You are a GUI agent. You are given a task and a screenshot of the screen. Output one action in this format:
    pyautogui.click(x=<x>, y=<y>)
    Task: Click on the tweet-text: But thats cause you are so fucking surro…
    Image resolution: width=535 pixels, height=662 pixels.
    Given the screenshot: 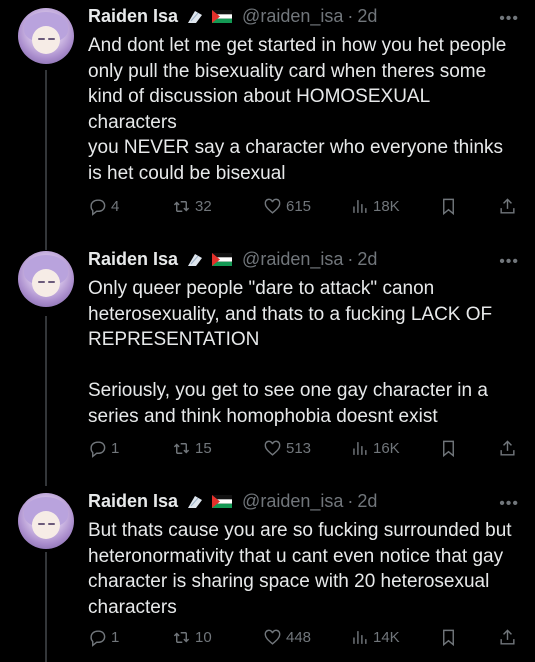 What is the action you would take?
    pyautogui.click(x=302, y=569)
    